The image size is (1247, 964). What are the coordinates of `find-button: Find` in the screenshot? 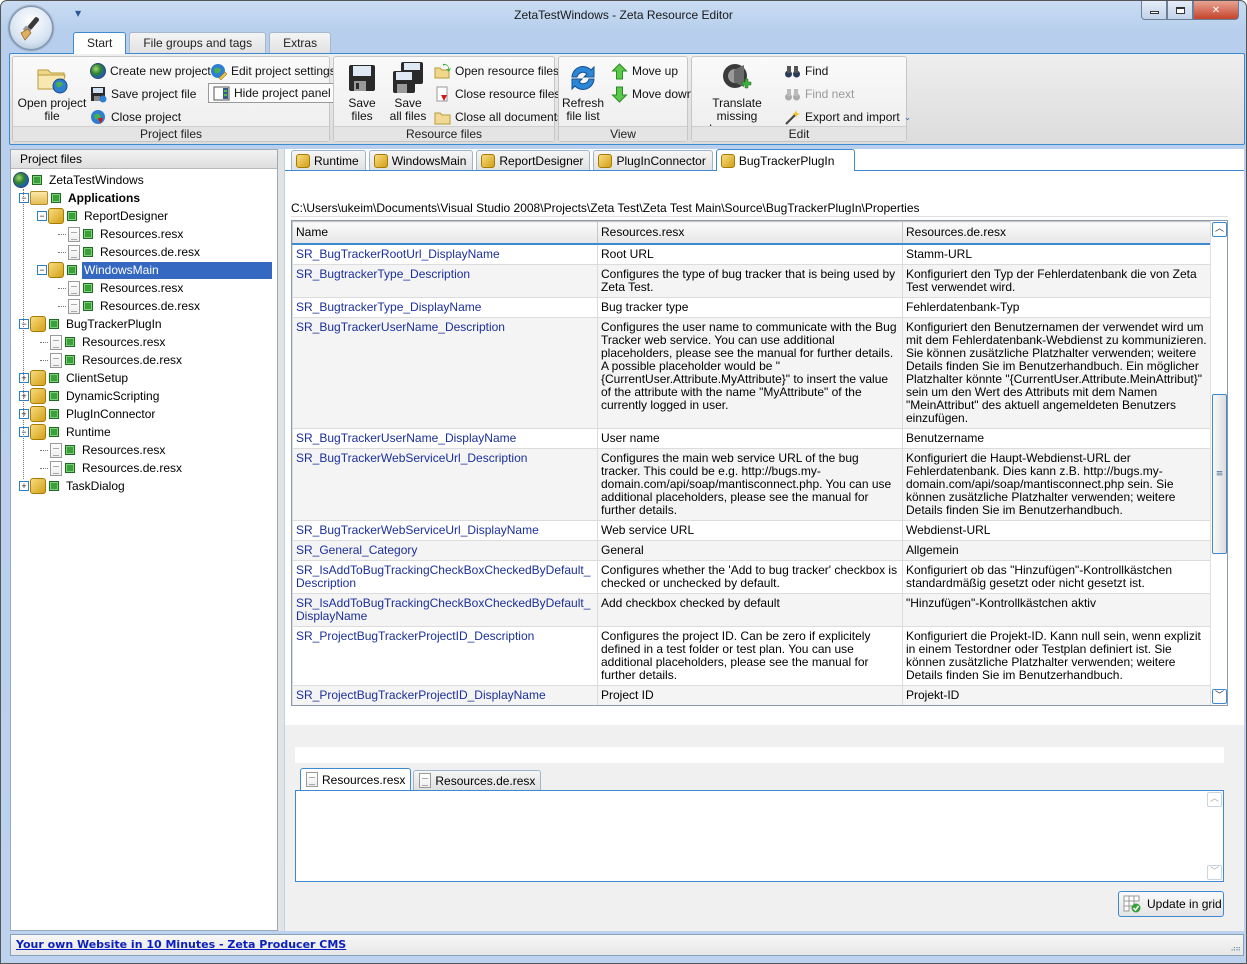 It's located at (806, 71).